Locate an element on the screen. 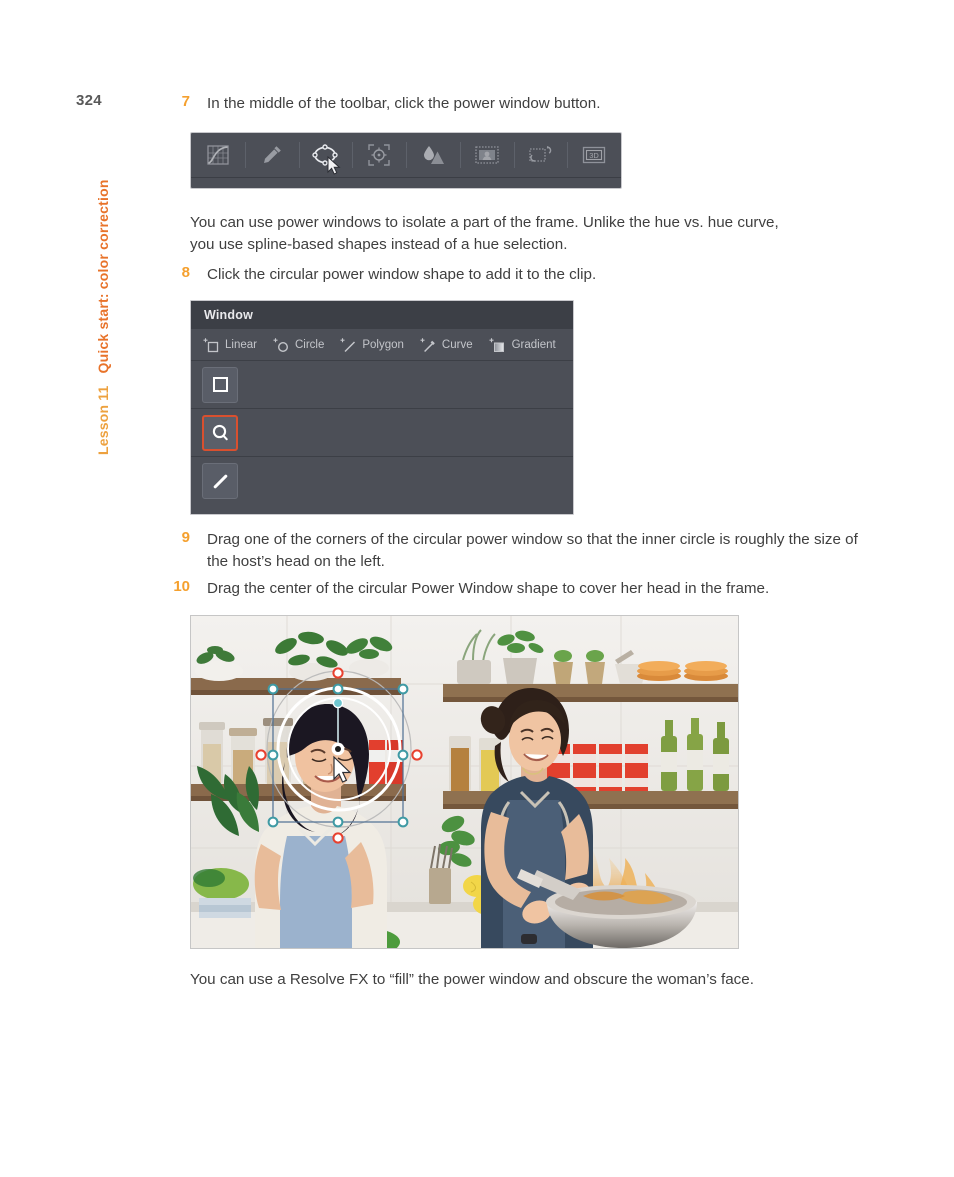  gradient-window-button is located at coordinates (220, 481).